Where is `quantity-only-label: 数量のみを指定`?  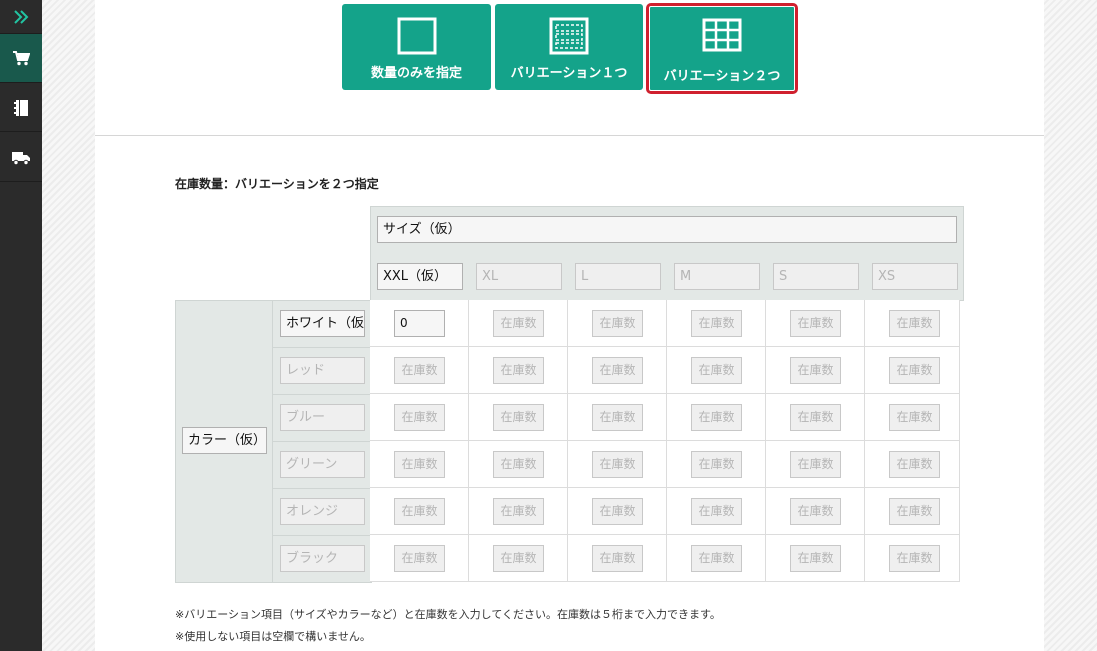 quantity-only-label: 数量のみを指定 is located at coordinates (416, 73).